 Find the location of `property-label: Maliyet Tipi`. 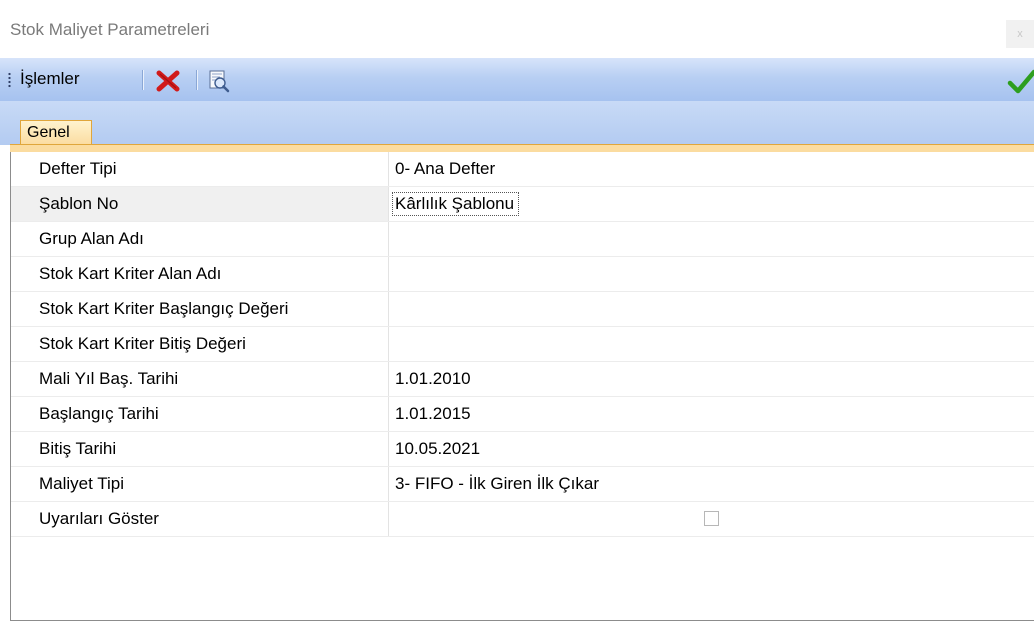

property-label: Maliyet Tipi is located at coordinates (200, 484).